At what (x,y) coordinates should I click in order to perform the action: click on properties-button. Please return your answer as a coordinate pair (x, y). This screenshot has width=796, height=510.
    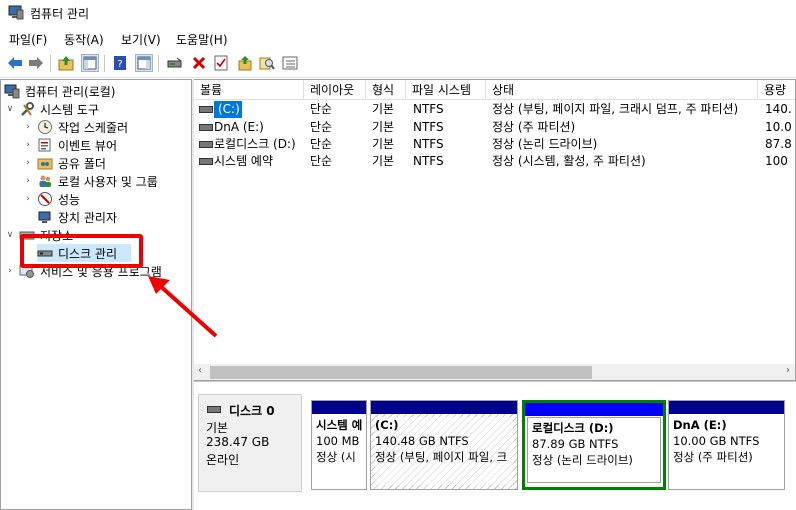
    Looking at the image, I should click on (221, 63).